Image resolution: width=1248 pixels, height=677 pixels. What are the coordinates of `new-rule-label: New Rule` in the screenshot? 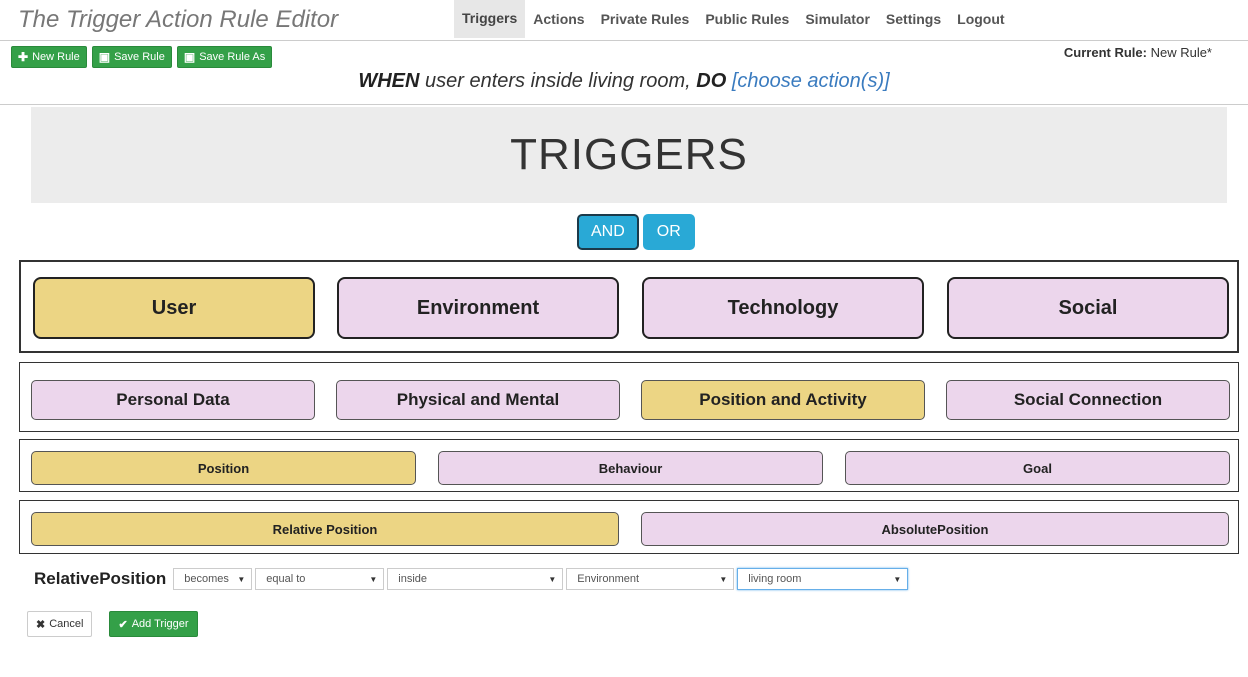 It's located at (56, 57).